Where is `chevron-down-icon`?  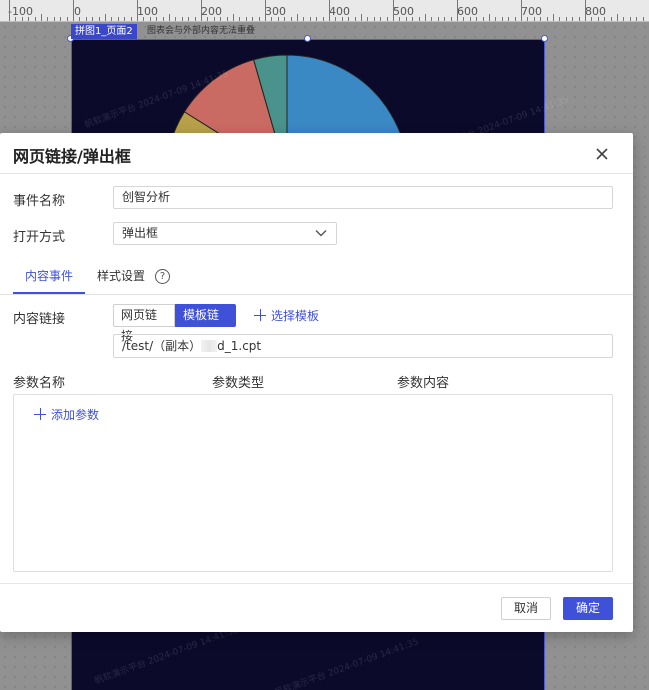
chevron-down-icon is located at coordinates (321, 233).